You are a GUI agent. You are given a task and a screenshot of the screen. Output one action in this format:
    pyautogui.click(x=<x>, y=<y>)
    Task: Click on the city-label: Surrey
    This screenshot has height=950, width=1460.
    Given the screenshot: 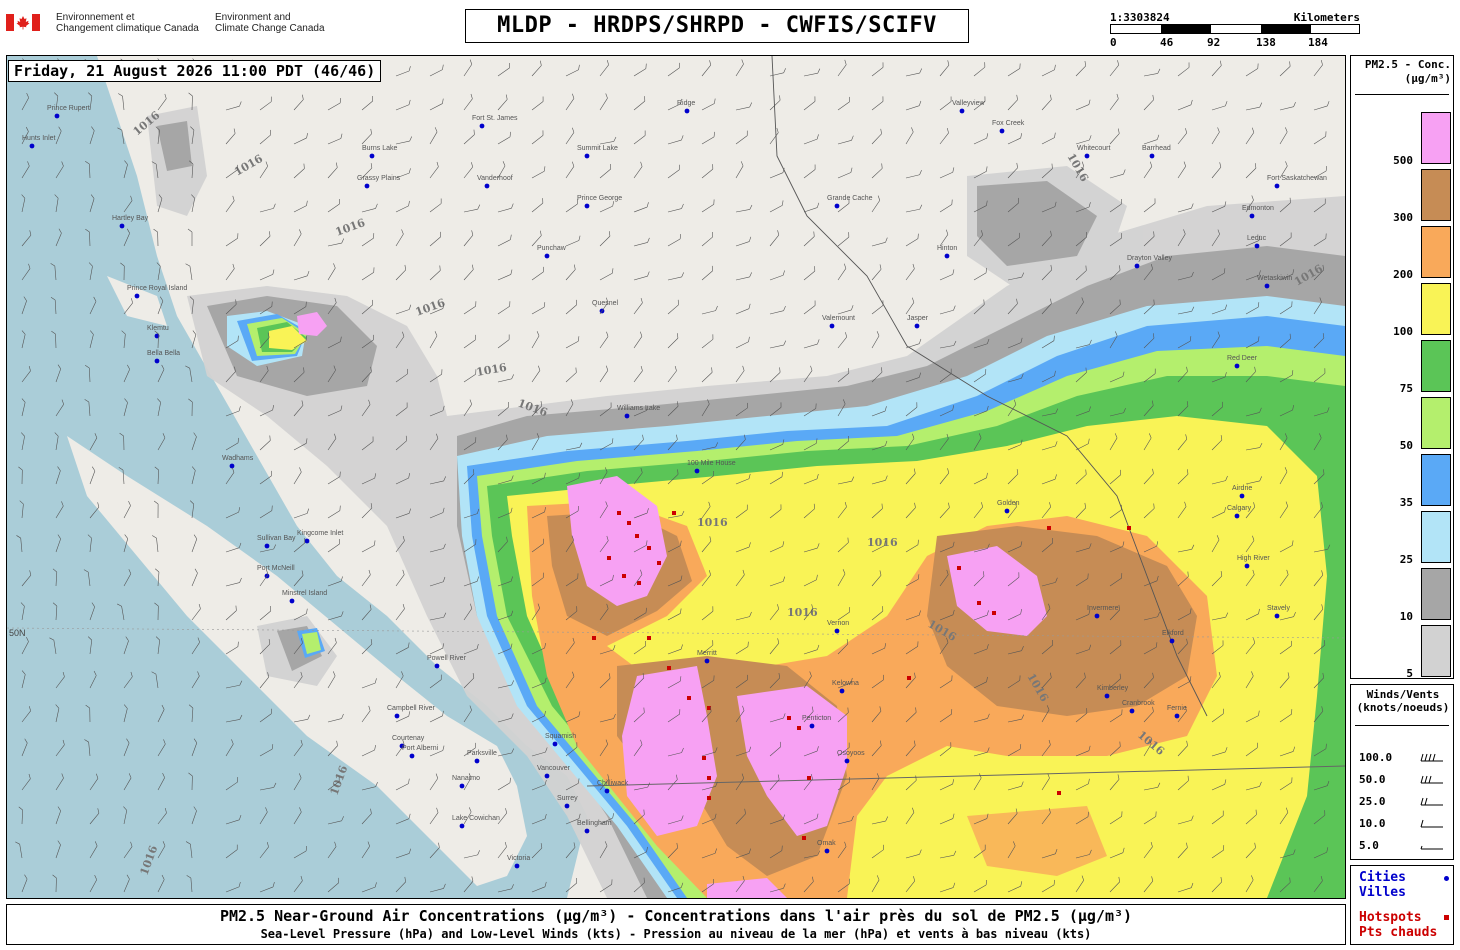 What is the action you would take?
    pyautogui.click(x=567, y=798)
    